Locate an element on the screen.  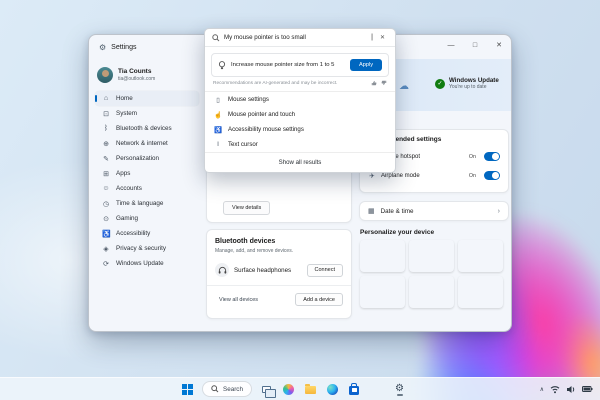
edge-button is located at coordinates (332, 389).